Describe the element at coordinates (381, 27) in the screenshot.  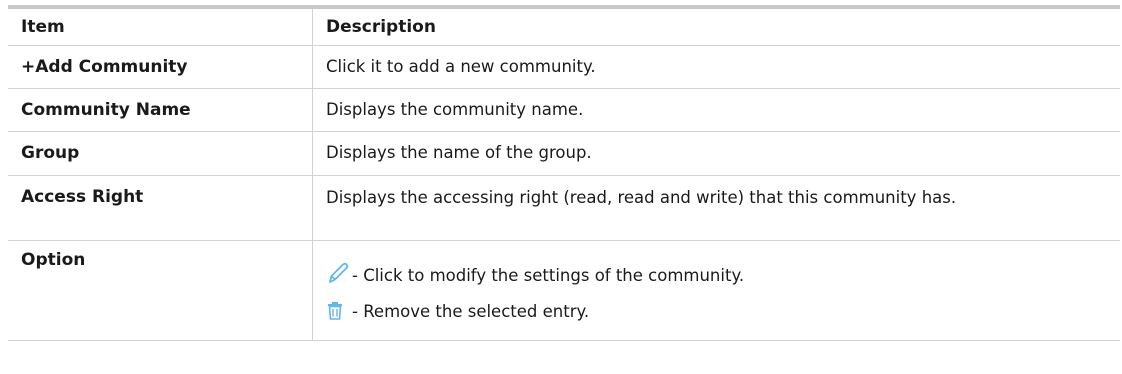
I see `header-description: Description` at that location.